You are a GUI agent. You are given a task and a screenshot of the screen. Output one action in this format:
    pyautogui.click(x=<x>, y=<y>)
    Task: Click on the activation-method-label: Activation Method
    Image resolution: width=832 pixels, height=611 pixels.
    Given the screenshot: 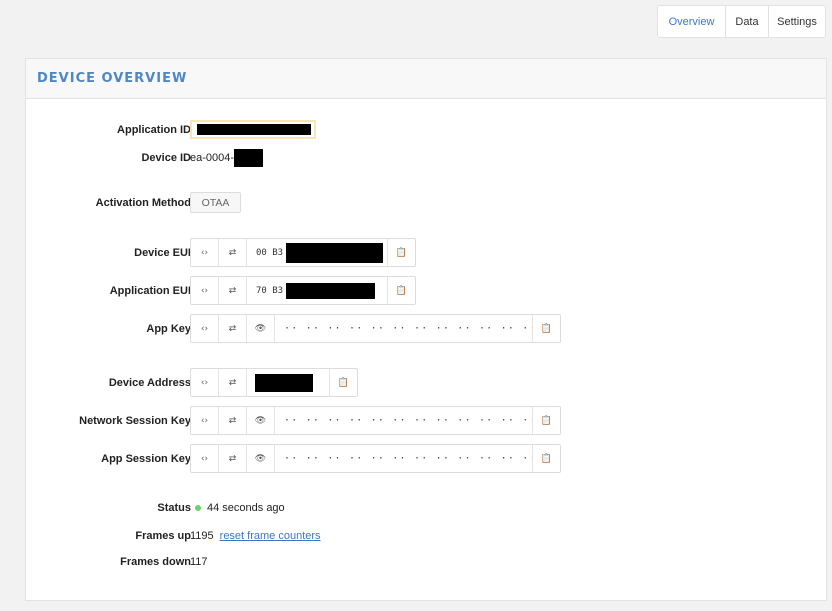 What is the action you would take?
    pyautogui.click(x=143, y=203)
    